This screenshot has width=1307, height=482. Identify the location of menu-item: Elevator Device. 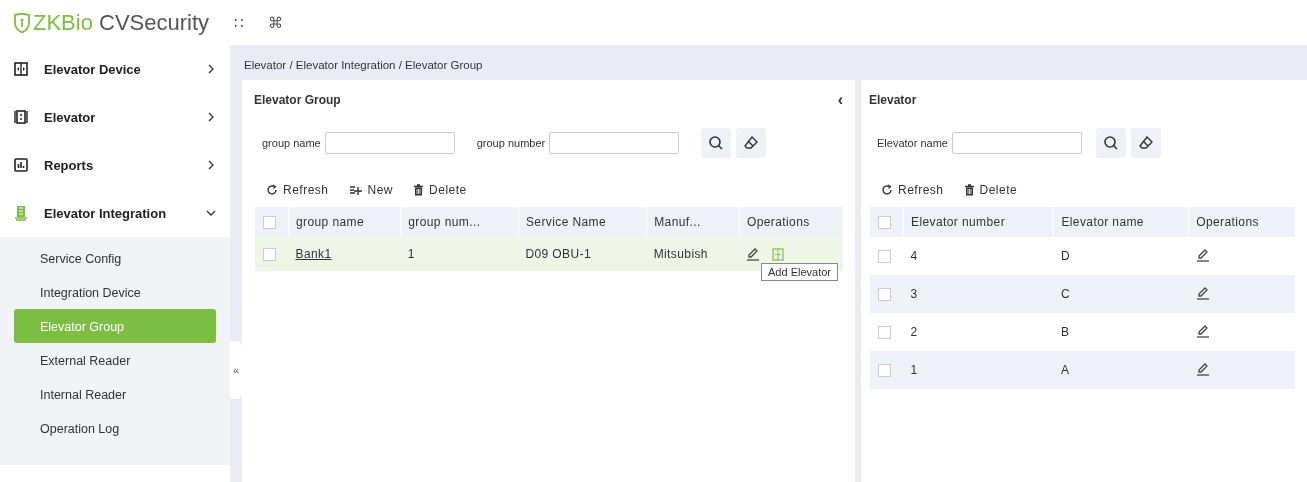
(115, 69).